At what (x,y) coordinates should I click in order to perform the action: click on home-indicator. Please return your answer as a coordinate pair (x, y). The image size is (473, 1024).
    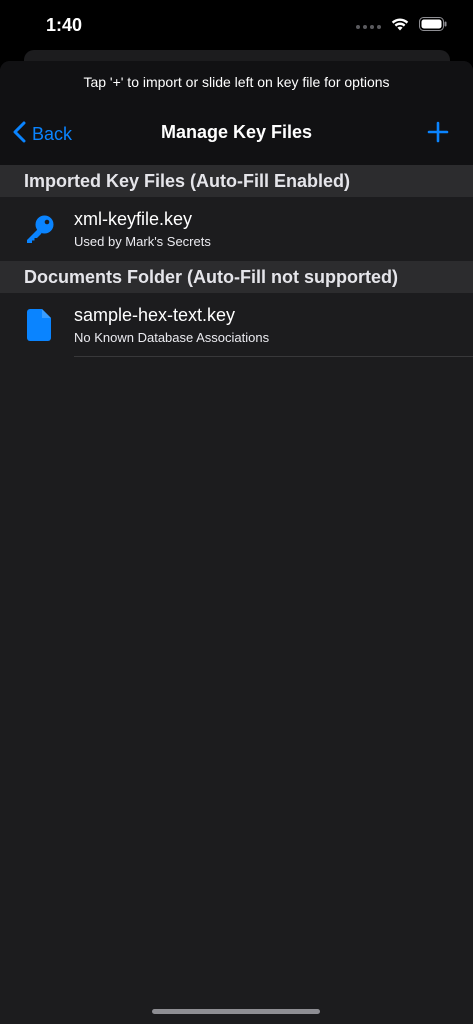
    Looking at the image, I should click on (236, 1011).